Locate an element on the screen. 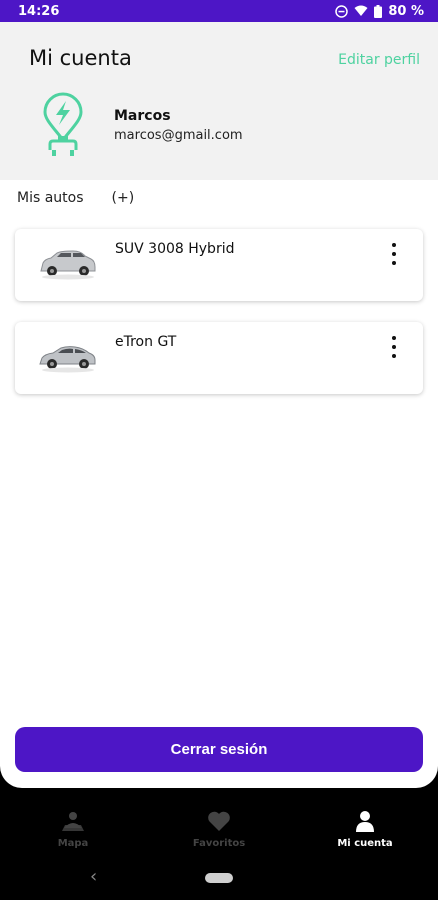 Image resolution: width=438 pixels, height=900 pixels. user-name: Marcos is located at coordinates (142, 116).